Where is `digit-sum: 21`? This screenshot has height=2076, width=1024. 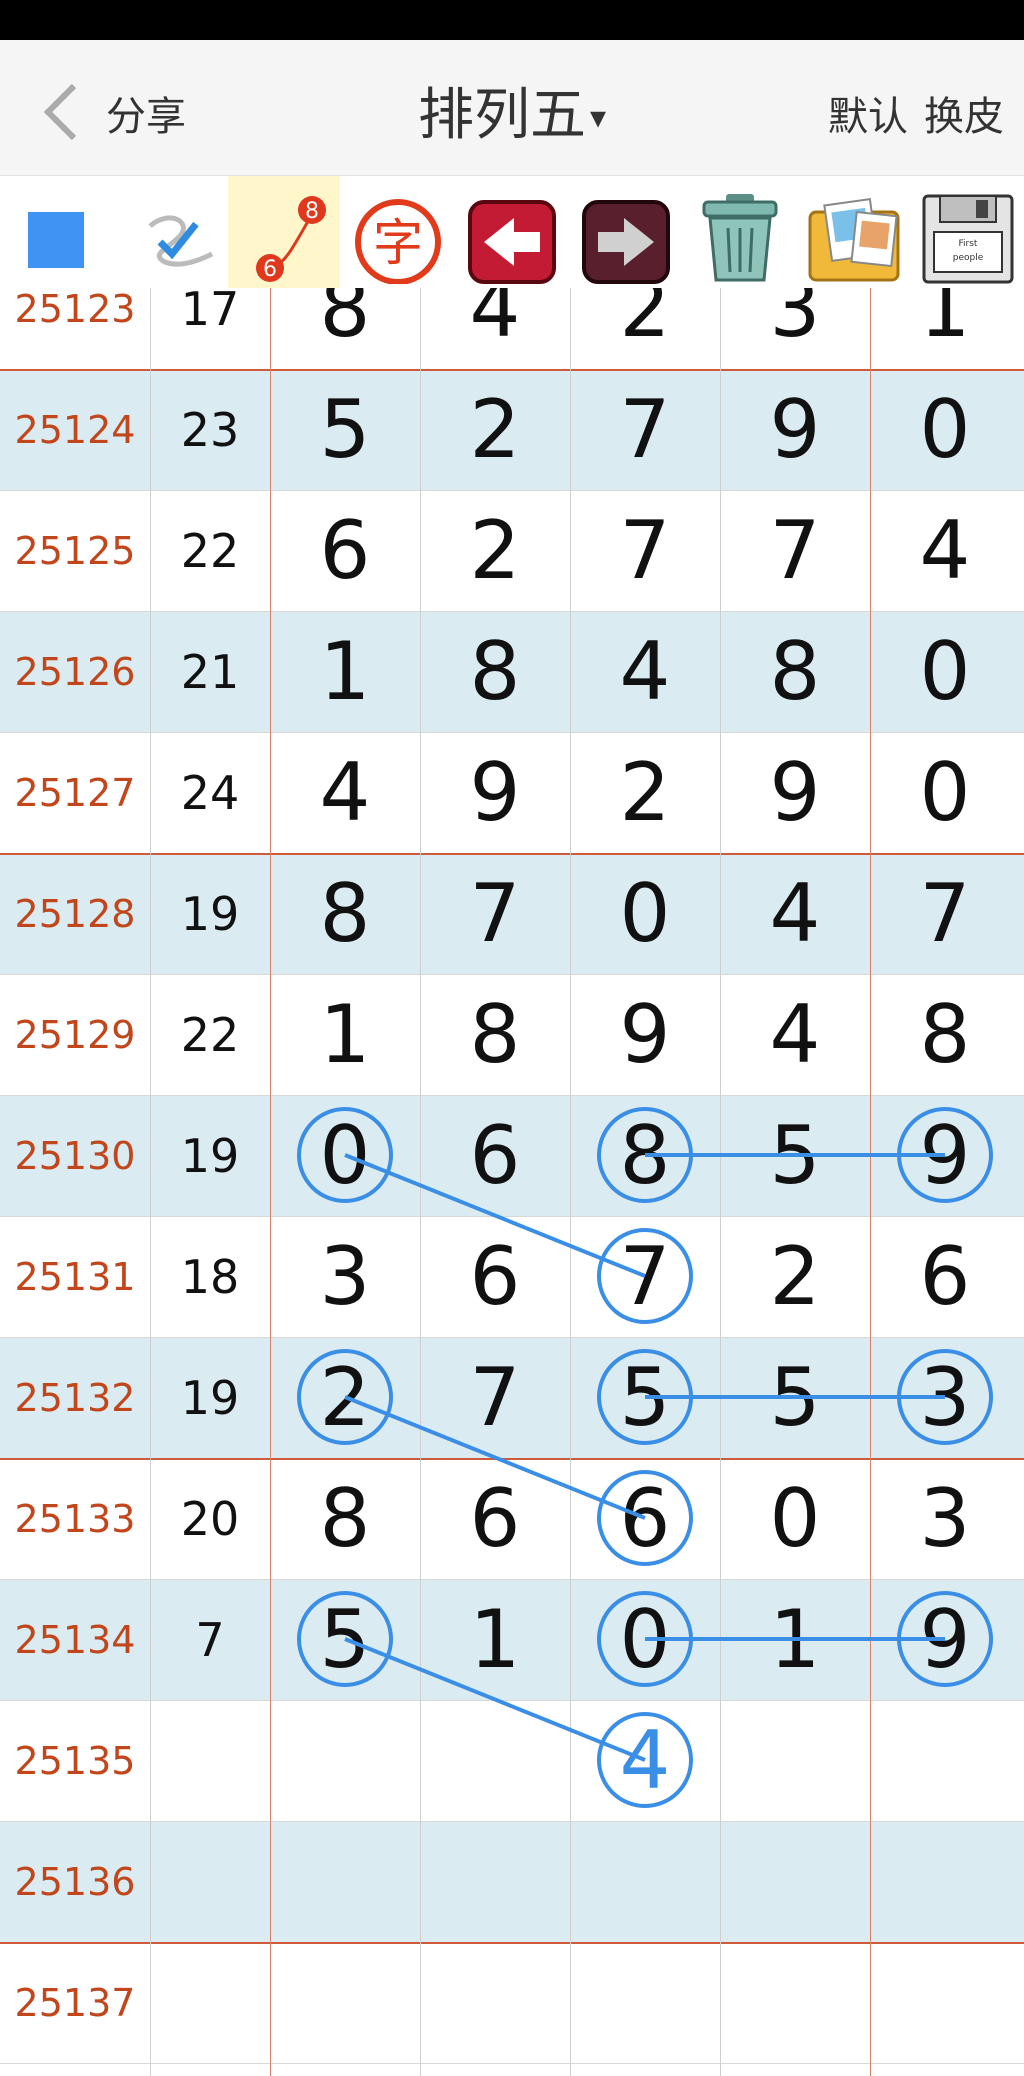 digit-sum: 21 is located at coordinates (210, 671).